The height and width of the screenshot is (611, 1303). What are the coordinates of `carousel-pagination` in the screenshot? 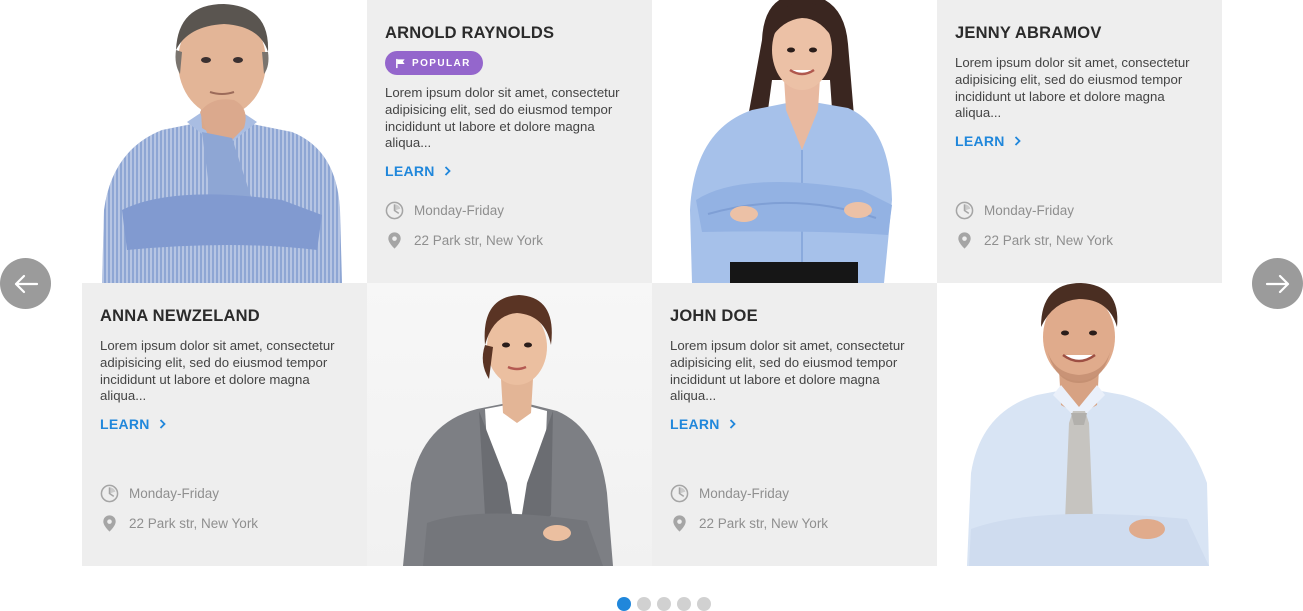 It's located at (664, 604).